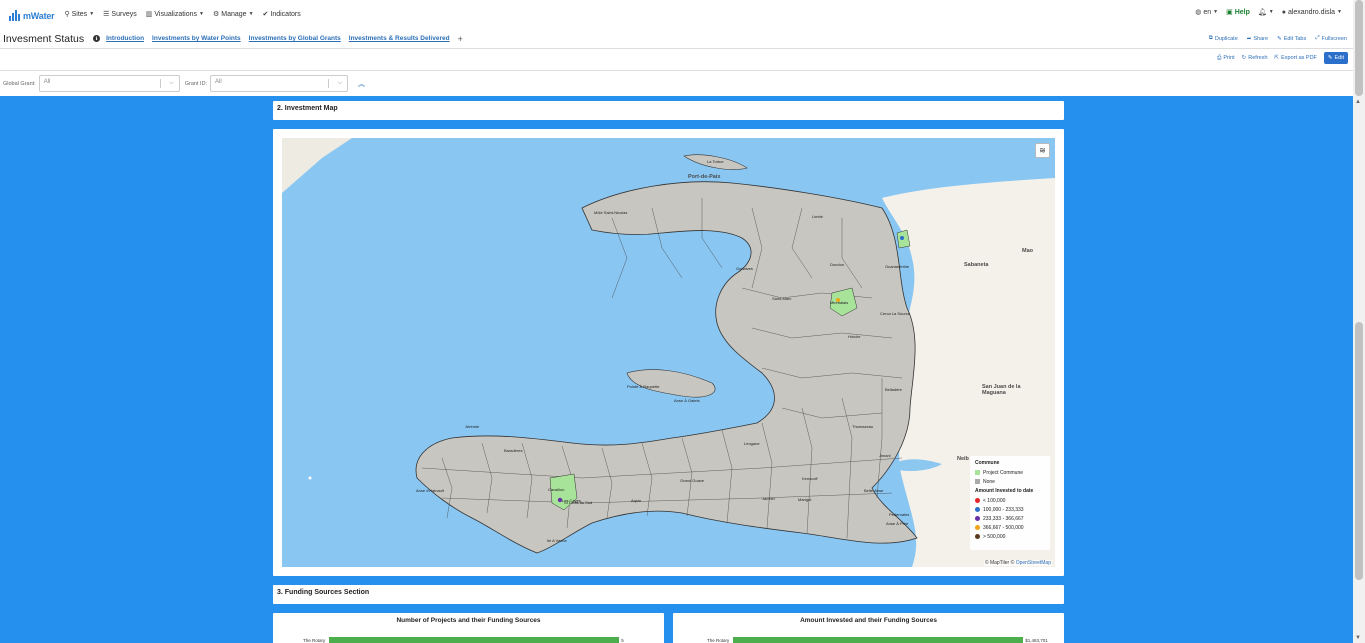  What do you see at coordinates (1296, 58) in the screenshot?
I see `export-pdf-button: ⇱ Export as PDF` at bounding box center [1296, 58].